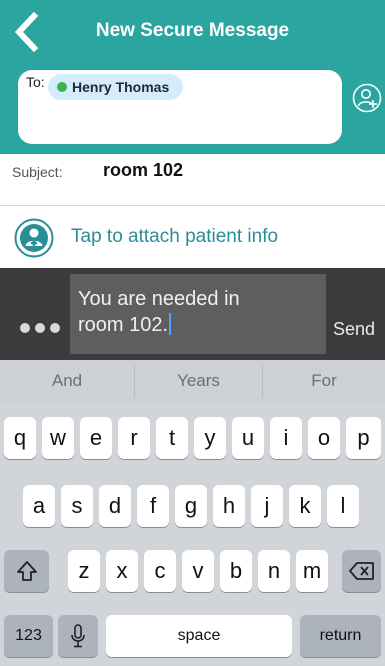 The image size is (385, 666). What do you see at coordinates (37, 172) in the screenshot?
I see `subject-label: Subject:` at bounding box center [37, 172].